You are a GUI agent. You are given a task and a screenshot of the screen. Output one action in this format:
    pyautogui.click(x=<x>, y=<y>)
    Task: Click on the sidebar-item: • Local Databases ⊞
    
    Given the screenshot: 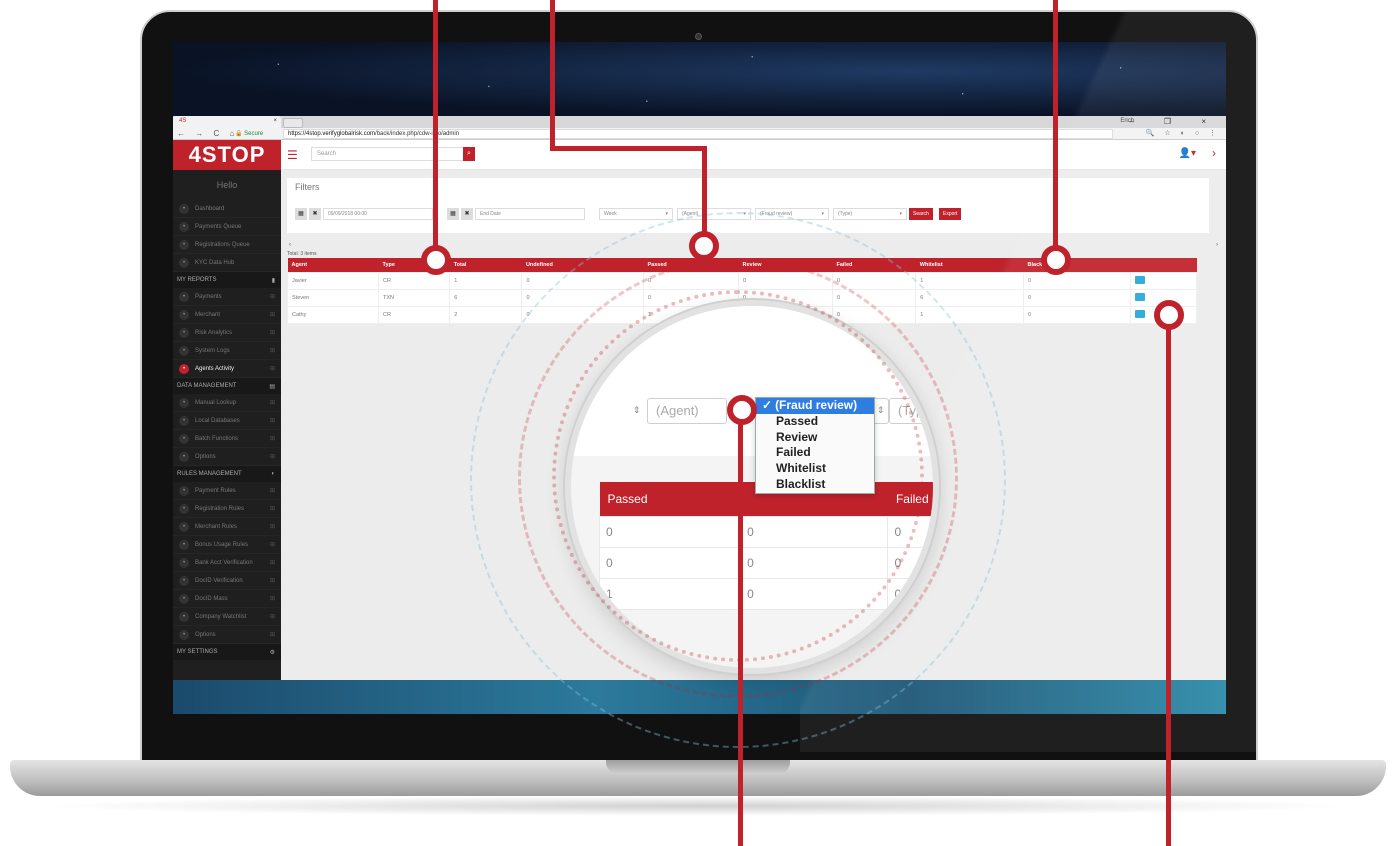 What is the action you would take?
    pyautogui.click(x=227, y=421)
    